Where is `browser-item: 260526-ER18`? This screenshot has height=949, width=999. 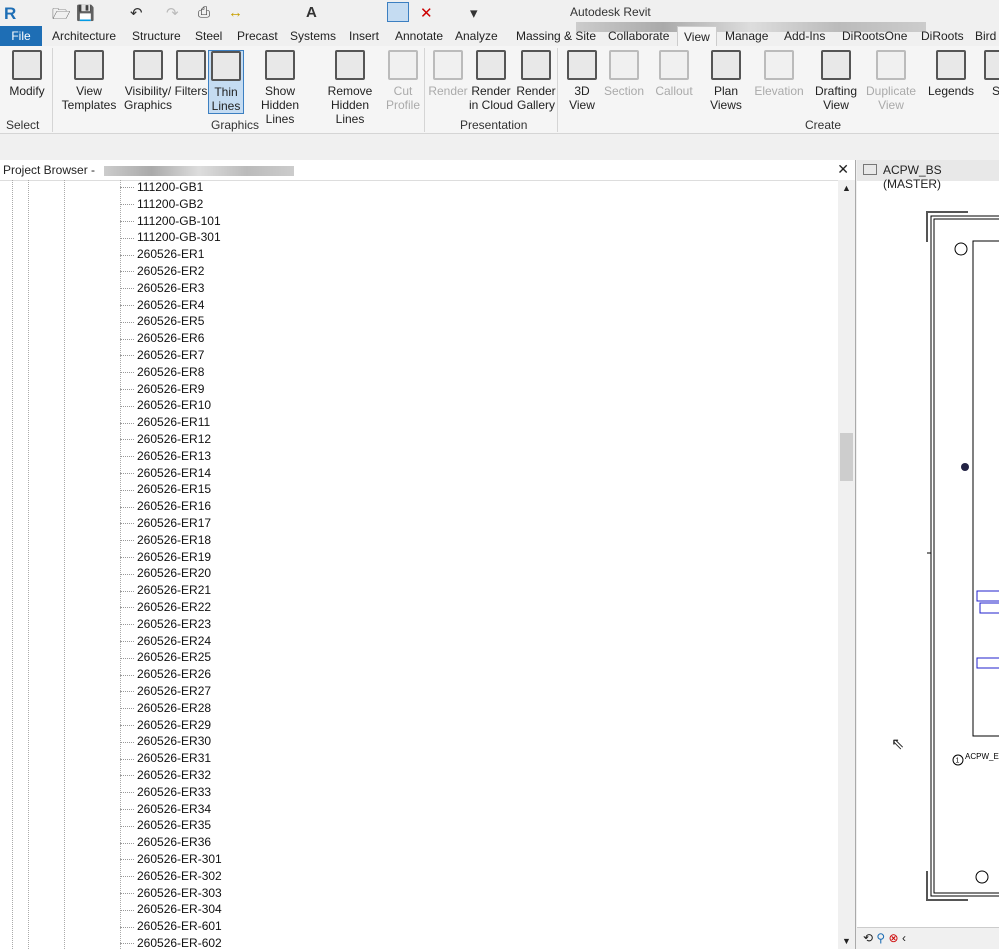 browser-item: 260526-ER18 is located at coordinates (165, 540).